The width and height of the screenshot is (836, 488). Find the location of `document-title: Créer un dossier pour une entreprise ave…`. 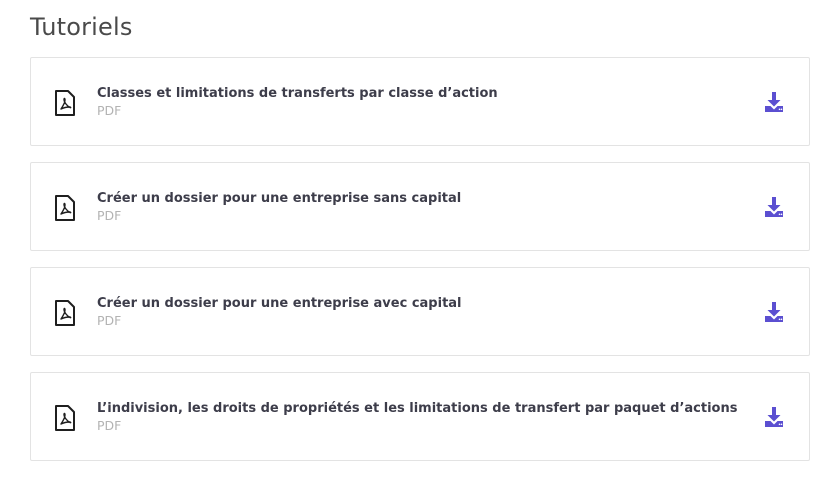

document-title: Créer un dossier pour une entreprise ave… is located at coordinates (279, 303).